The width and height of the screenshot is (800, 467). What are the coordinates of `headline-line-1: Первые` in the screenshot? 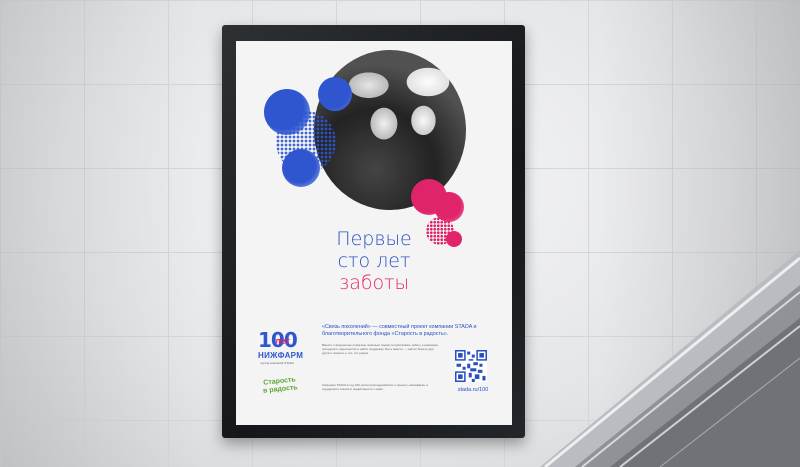 It's located at (374, 239).